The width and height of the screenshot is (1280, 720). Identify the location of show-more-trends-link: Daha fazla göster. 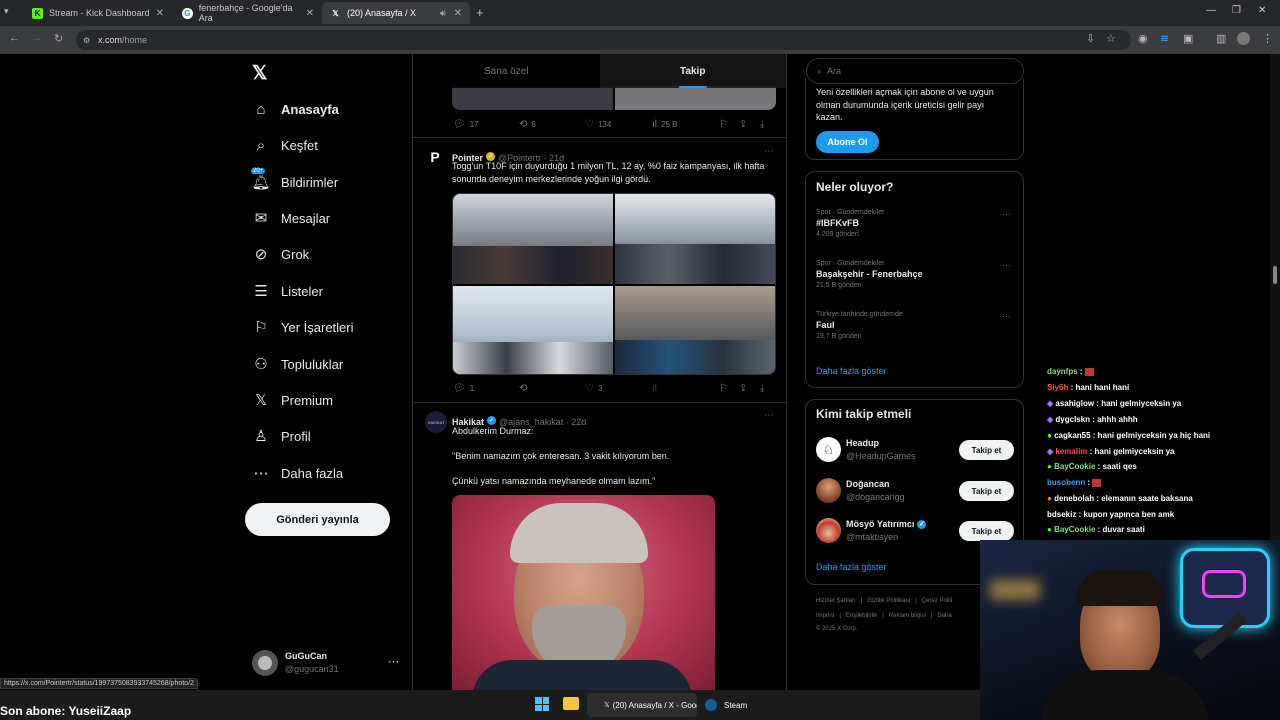
(851, 371).